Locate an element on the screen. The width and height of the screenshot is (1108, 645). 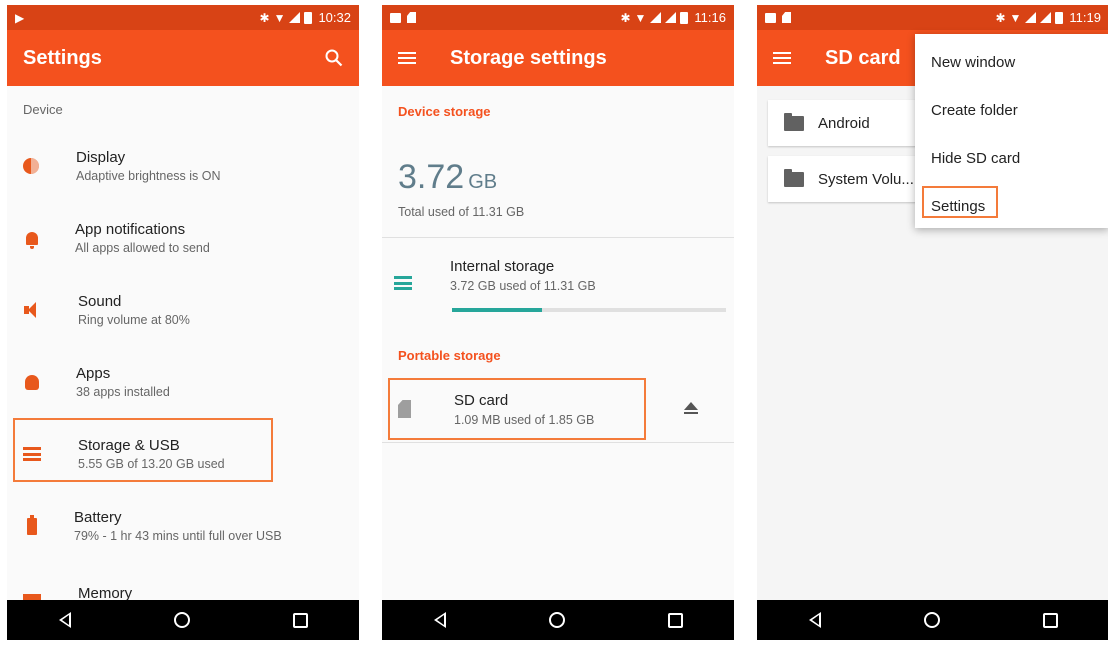
bell-icon is located at coordinates (32, 240).